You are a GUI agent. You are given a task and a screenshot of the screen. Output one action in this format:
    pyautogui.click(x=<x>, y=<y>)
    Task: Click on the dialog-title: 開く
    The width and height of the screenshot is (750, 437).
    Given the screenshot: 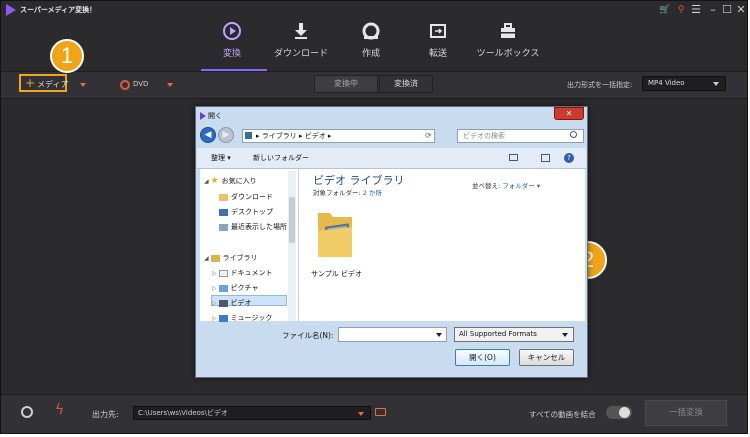 What is the action you would take?
    pyautogui.click(x=215, y=116)
    